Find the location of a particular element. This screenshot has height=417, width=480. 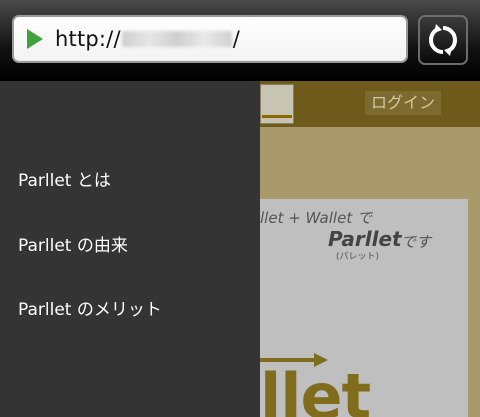

refresh-icon is located at coordinates (443, 40).